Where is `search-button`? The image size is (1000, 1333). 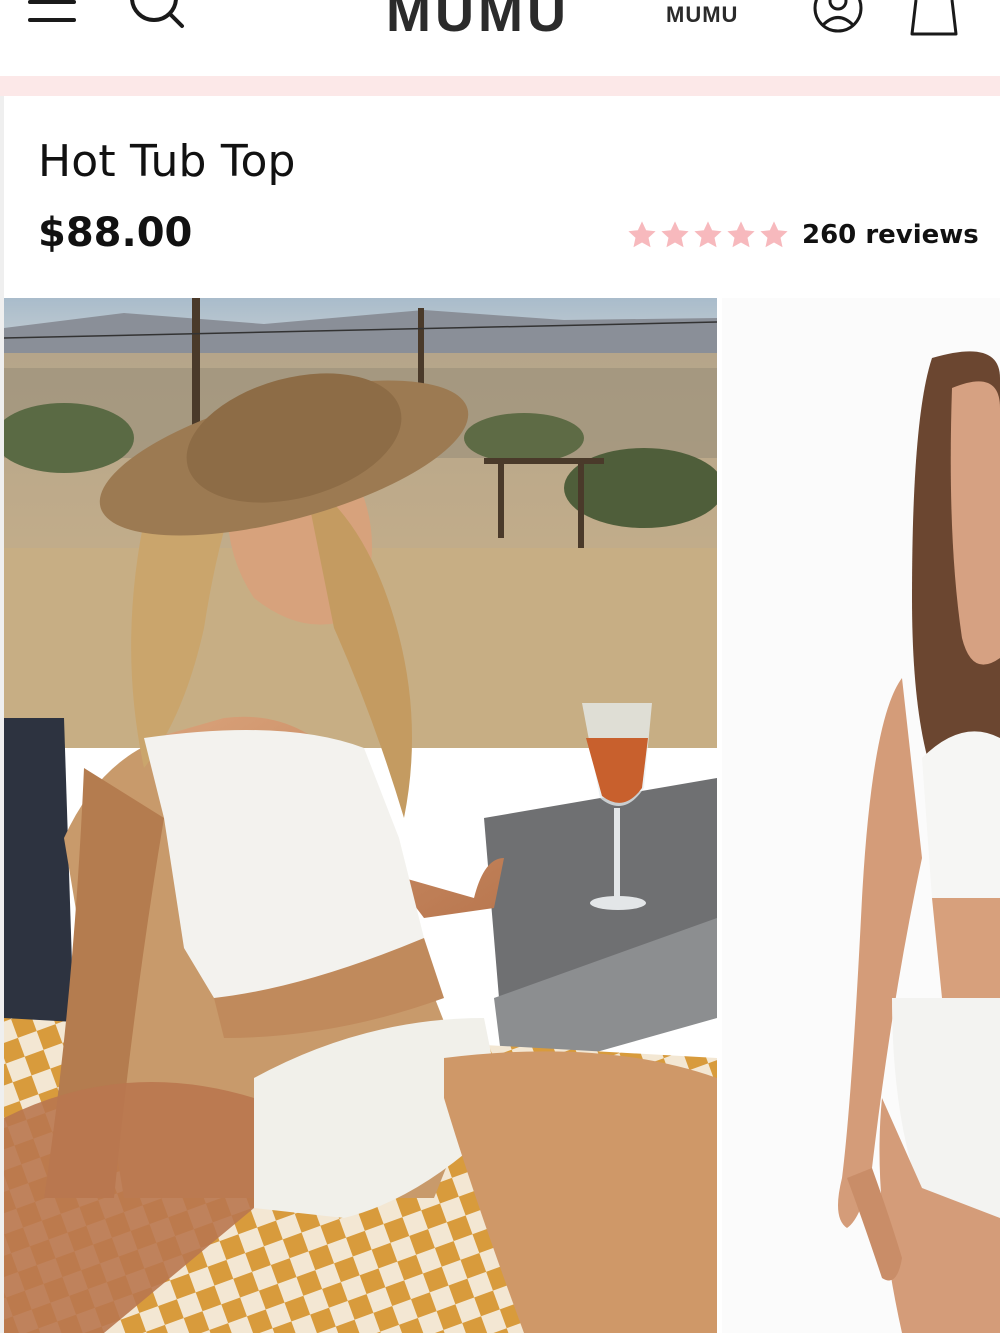 search-button is located at coordinates (157, 16).